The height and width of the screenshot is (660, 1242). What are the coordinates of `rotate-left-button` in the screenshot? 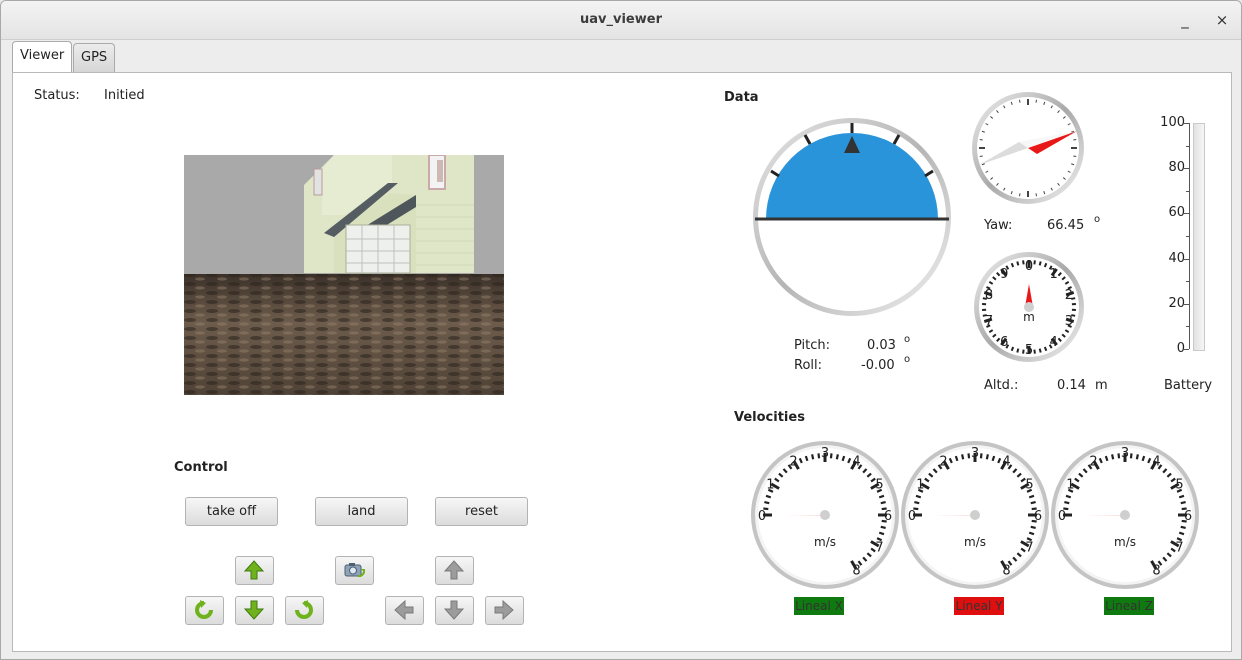 It's located at (204, 610).